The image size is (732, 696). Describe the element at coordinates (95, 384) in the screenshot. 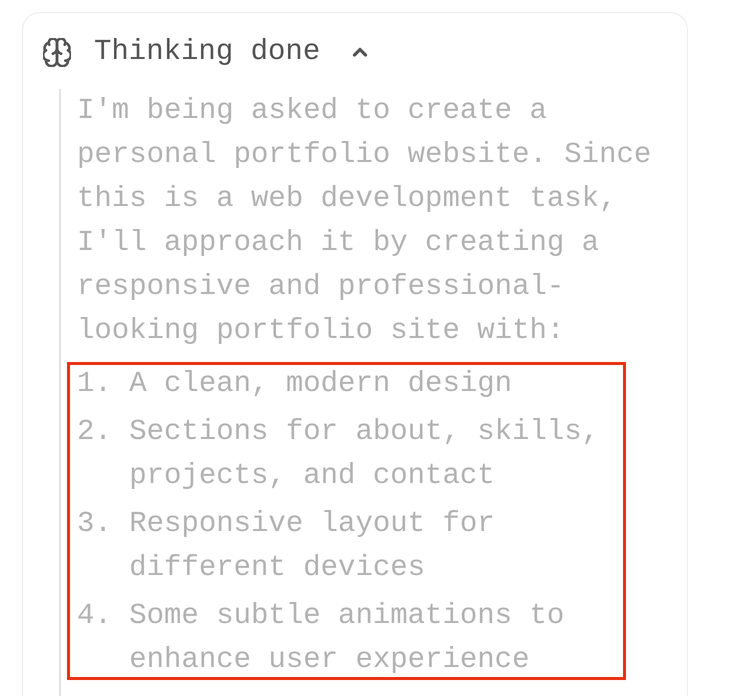

I see `item-number: 1.` at that location.